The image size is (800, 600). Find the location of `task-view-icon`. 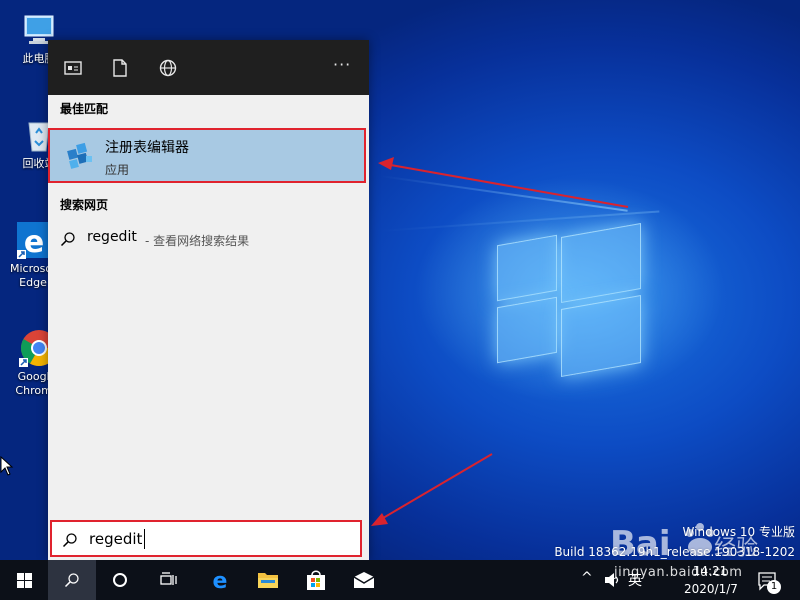

task-view-icon is located at coordinates (168, 578).